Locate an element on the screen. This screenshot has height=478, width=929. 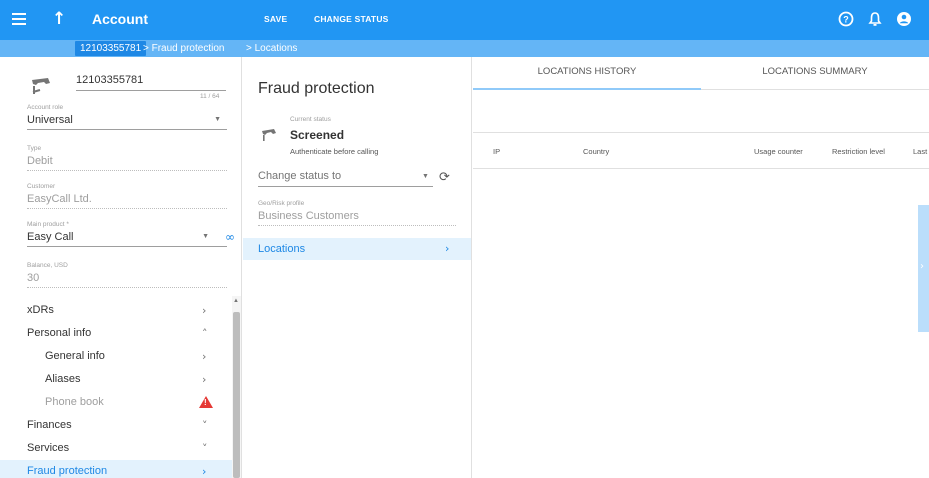
screened-phone-icon is located at coordinates (269, 136).